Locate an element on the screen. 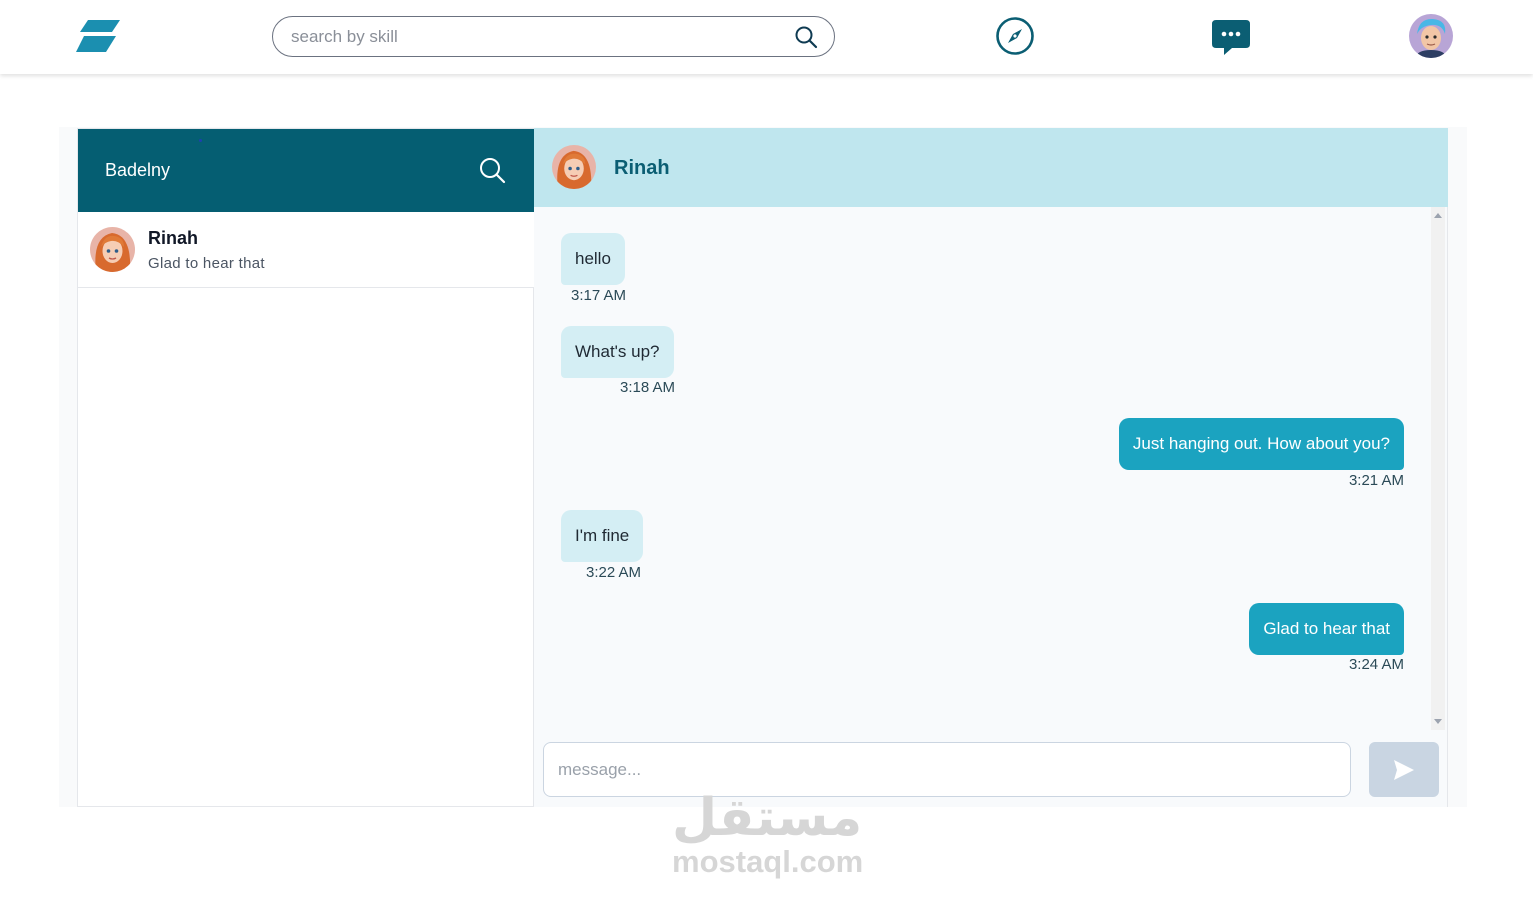 This screenshot has height=897, width=1533. user-avatar is located at coordinates (1431, 36).